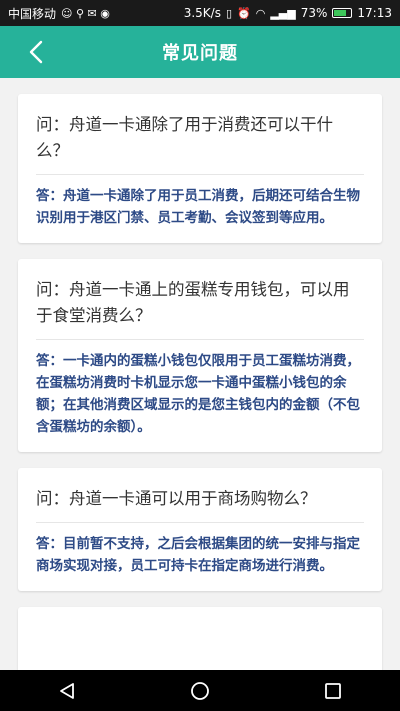 The width and height of the screenshot is (400, 711). I want to click on notification-icons: ☺ ⚲ ✉ ◉, so click(85, 13).